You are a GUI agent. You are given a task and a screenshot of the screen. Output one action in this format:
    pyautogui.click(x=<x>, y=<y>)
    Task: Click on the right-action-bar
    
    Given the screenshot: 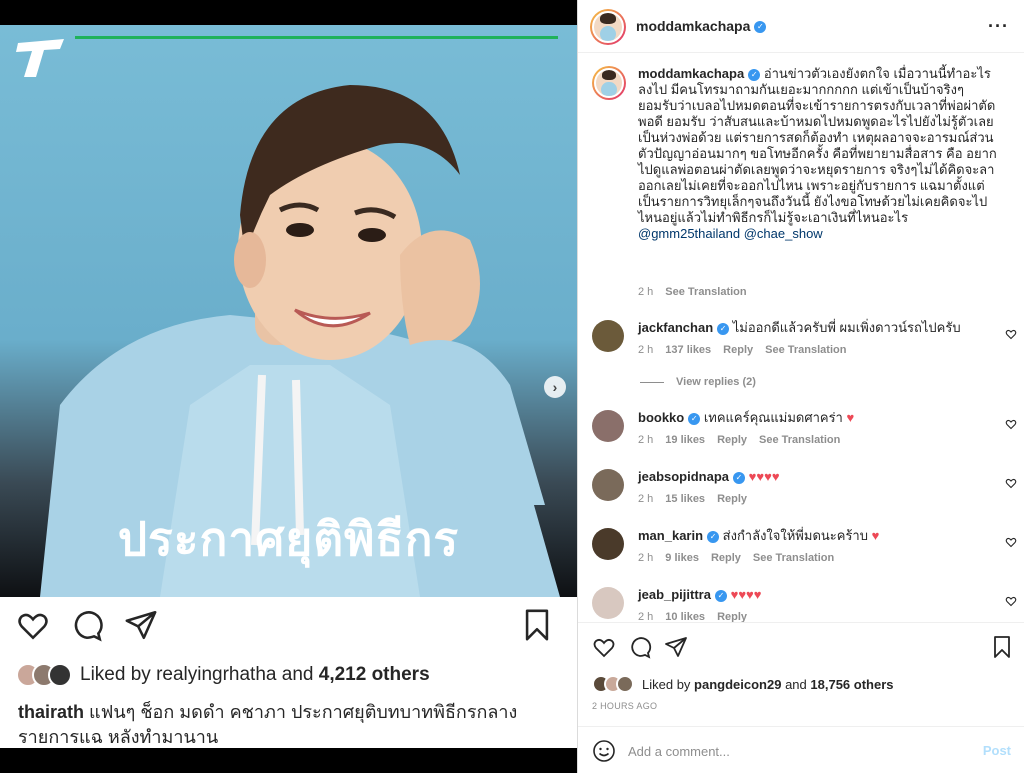 What is the action you would take?
    pyautogui.click(x=801, y=647)
    